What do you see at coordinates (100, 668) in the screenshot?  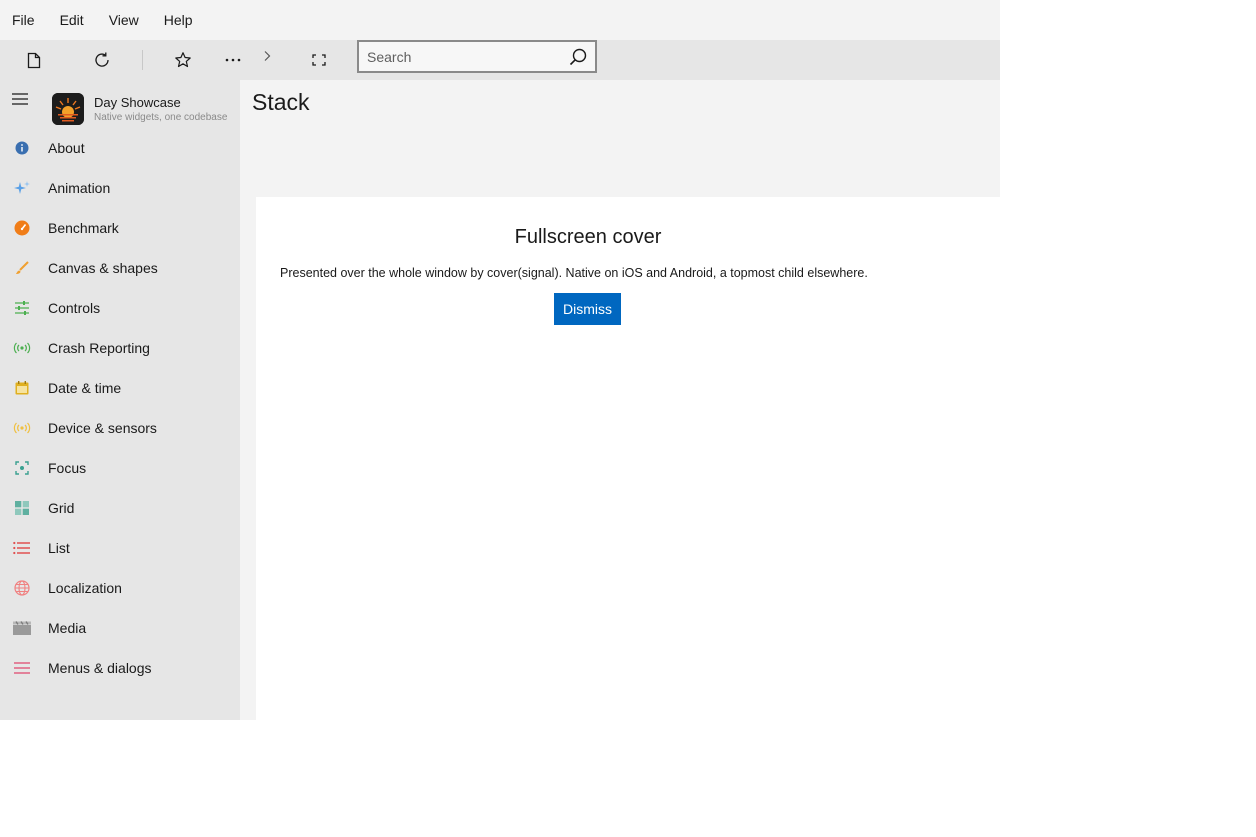 I see `sidebar-item-label: Menus & dialogs` at bounding box center [100, 668].